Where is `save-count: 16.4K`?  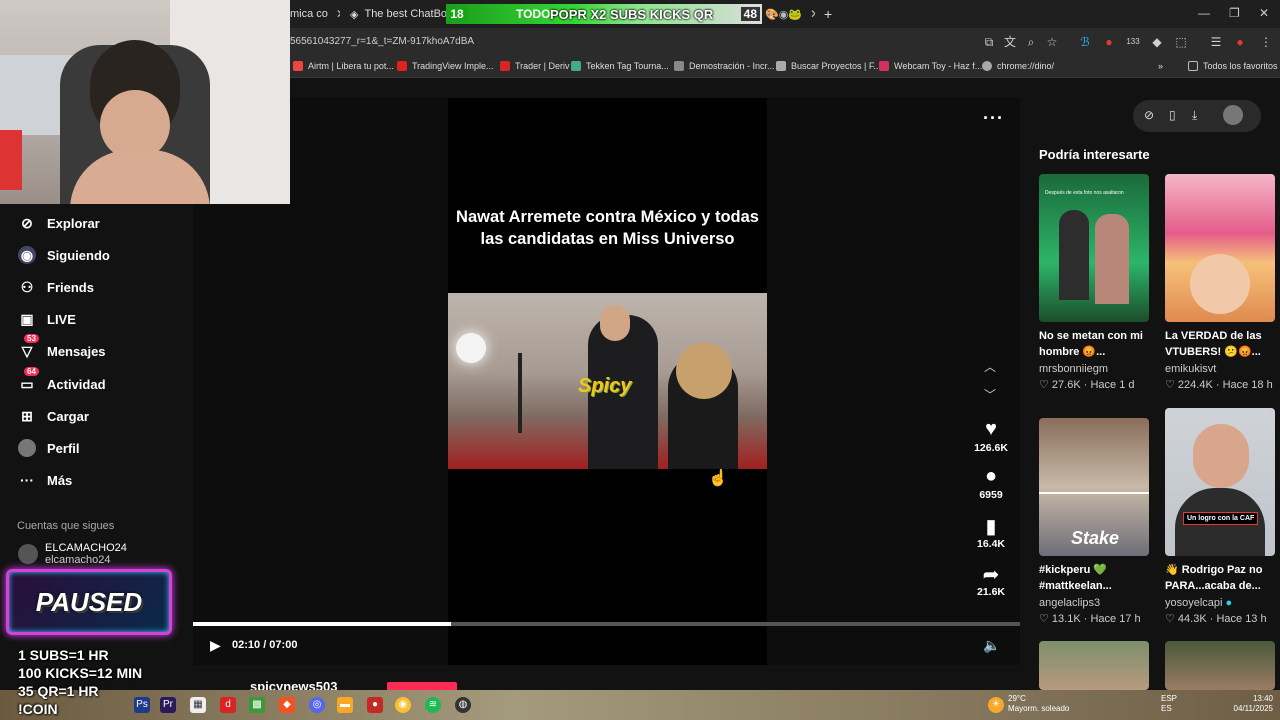 save-count: 16.4K is located at coordinates (991, 544).